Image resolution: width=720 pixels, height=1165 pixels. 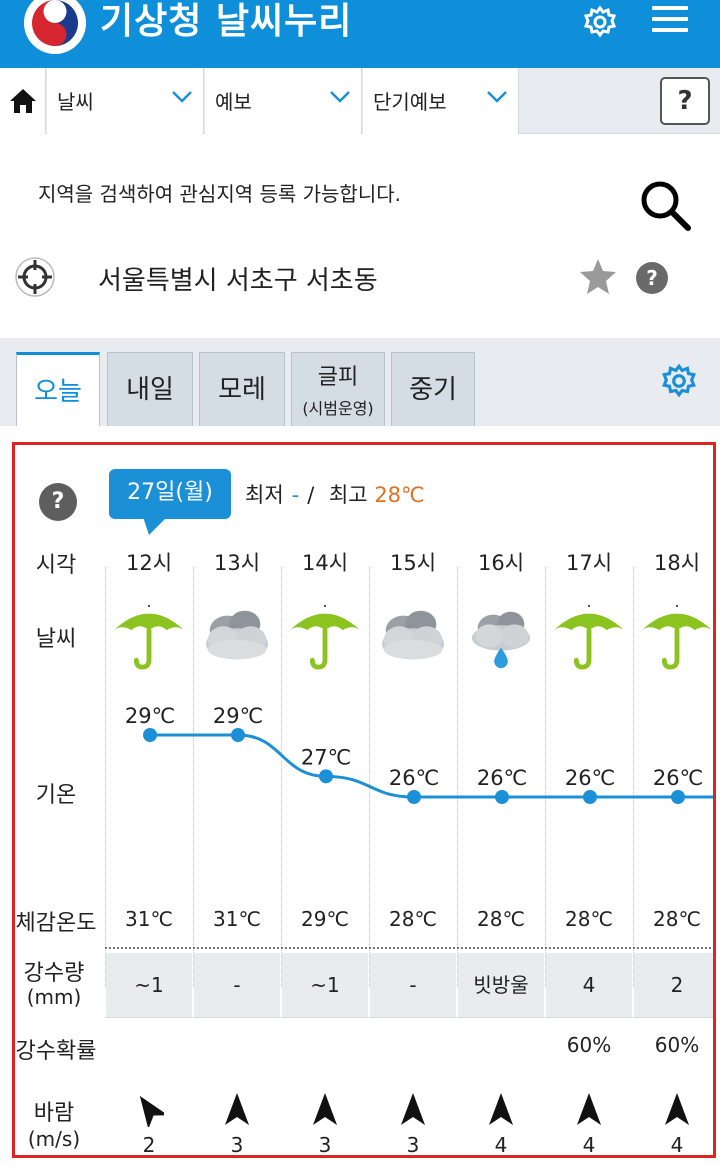 I want to click on kma-logo-icon, so click(x=55, y=27).